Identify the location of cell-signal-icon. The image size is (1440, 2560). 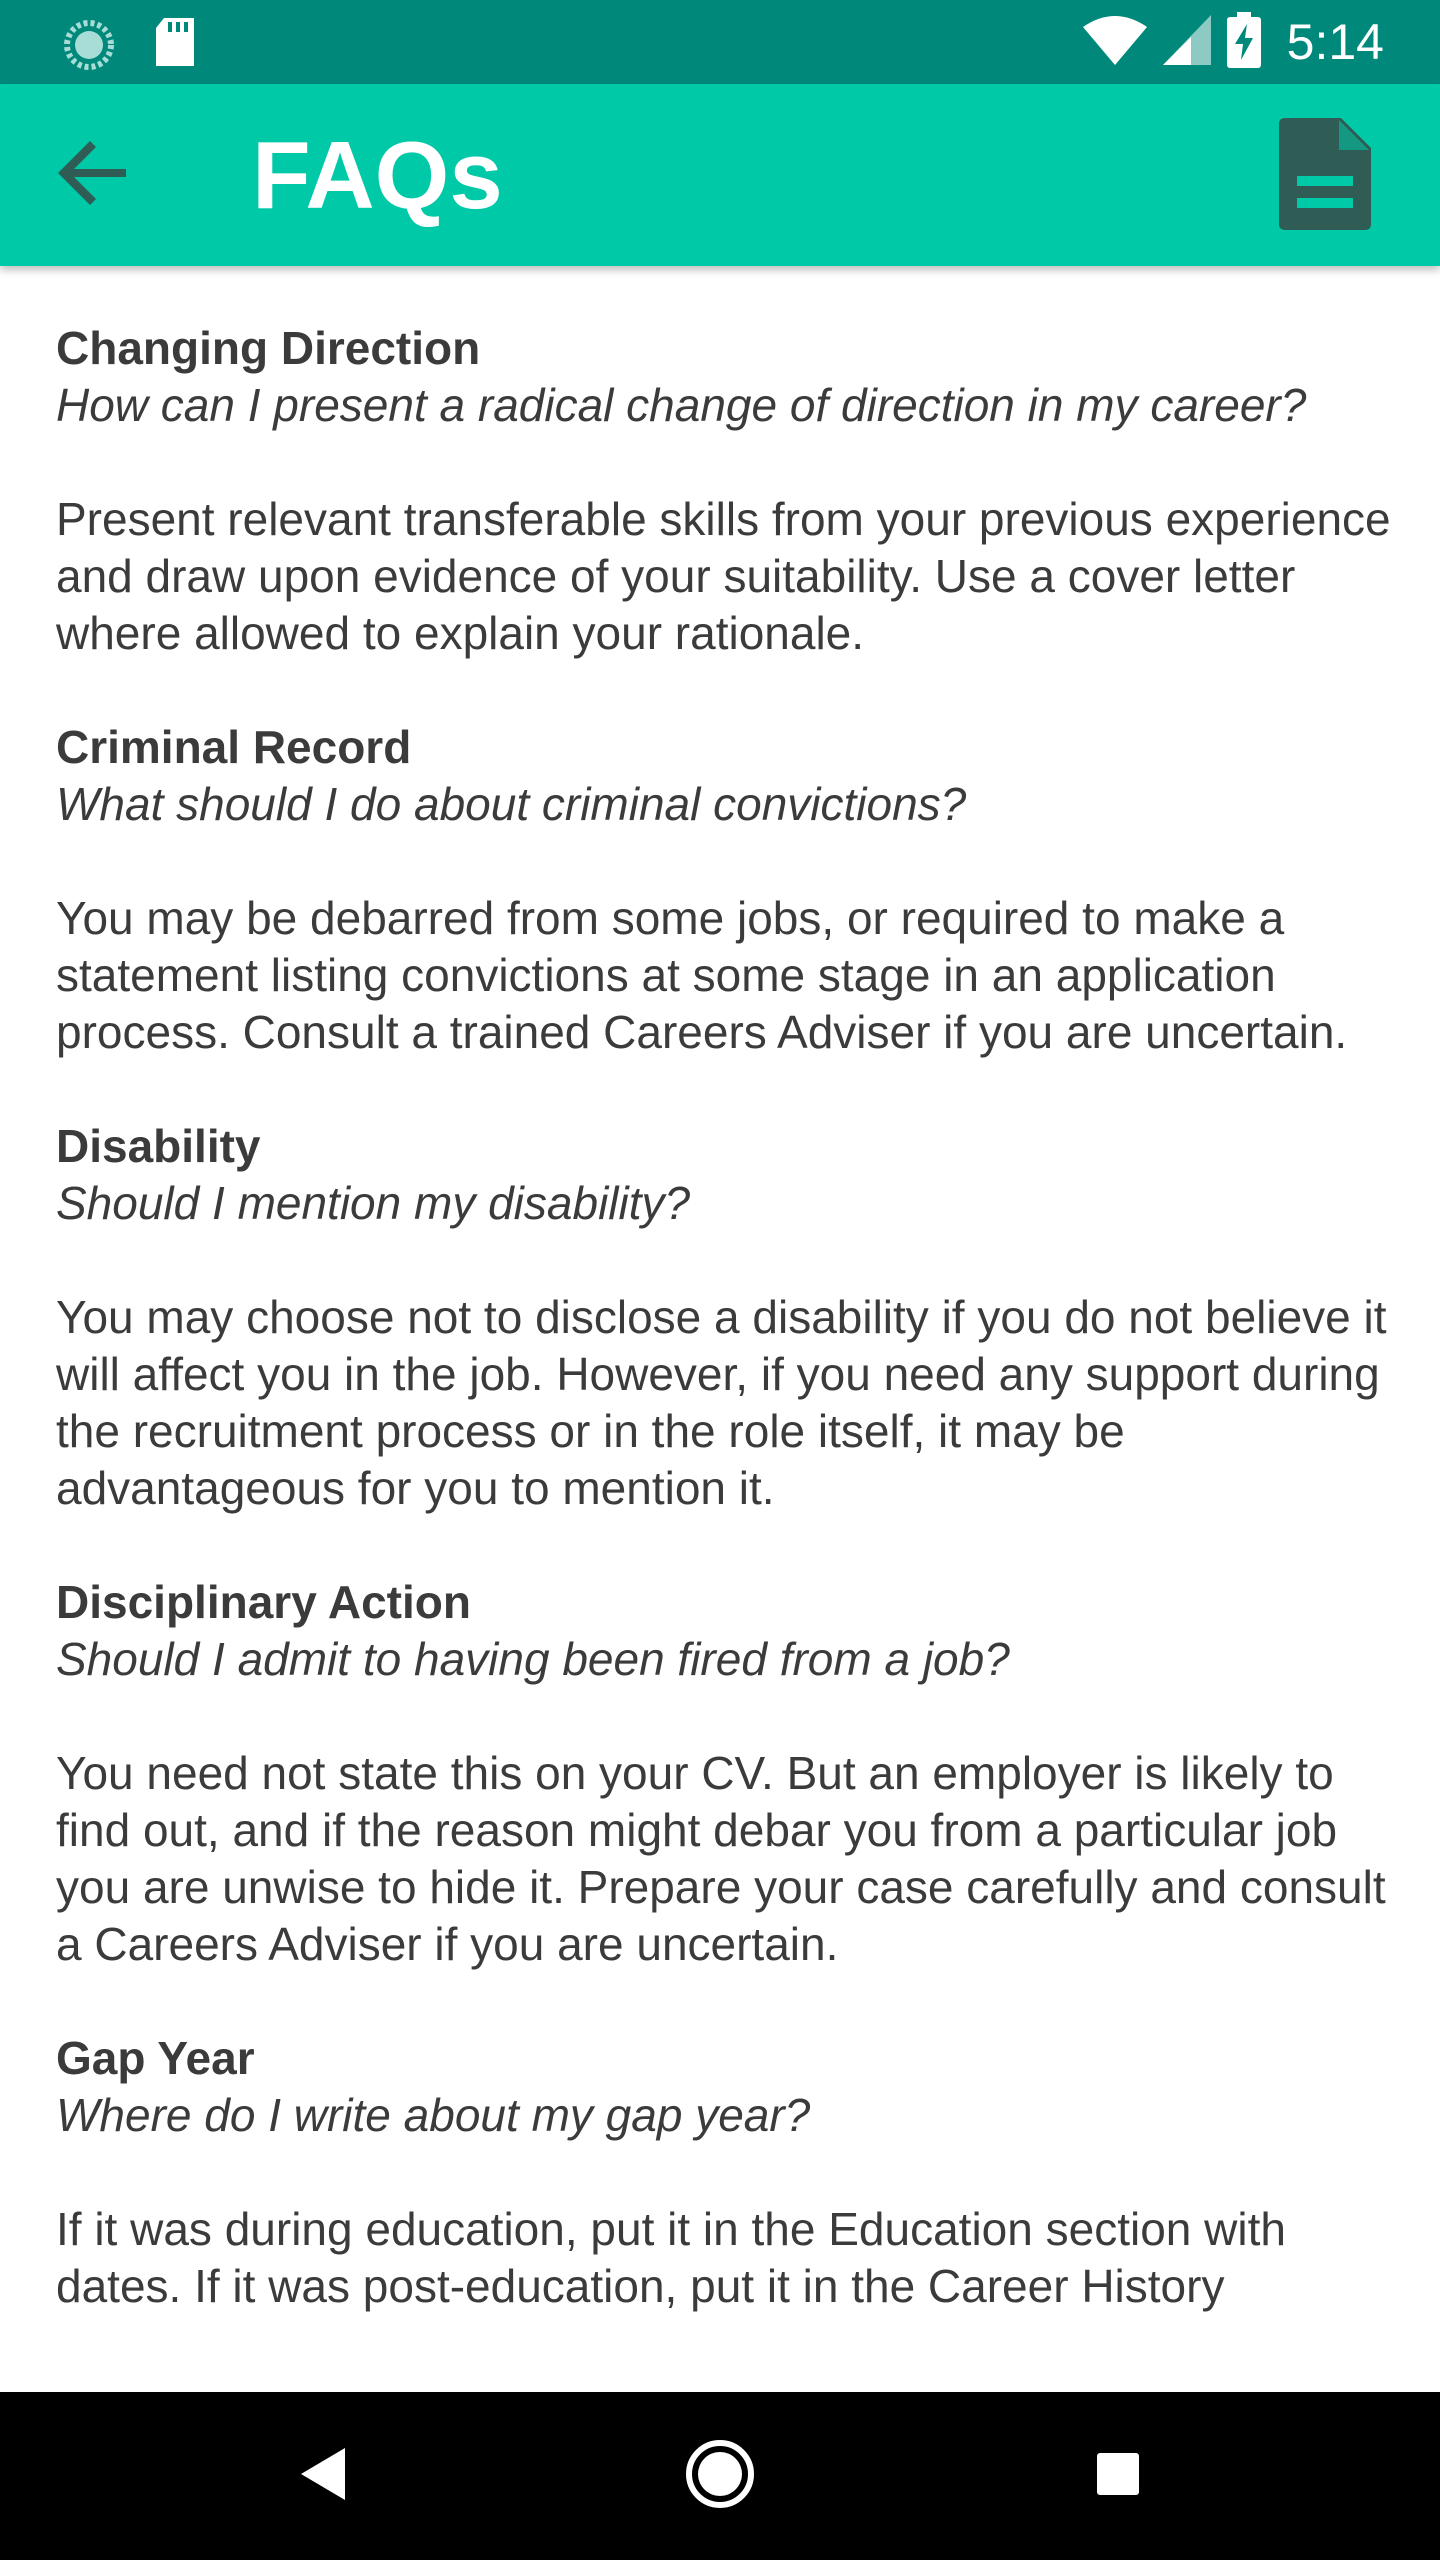
(1186, 42).